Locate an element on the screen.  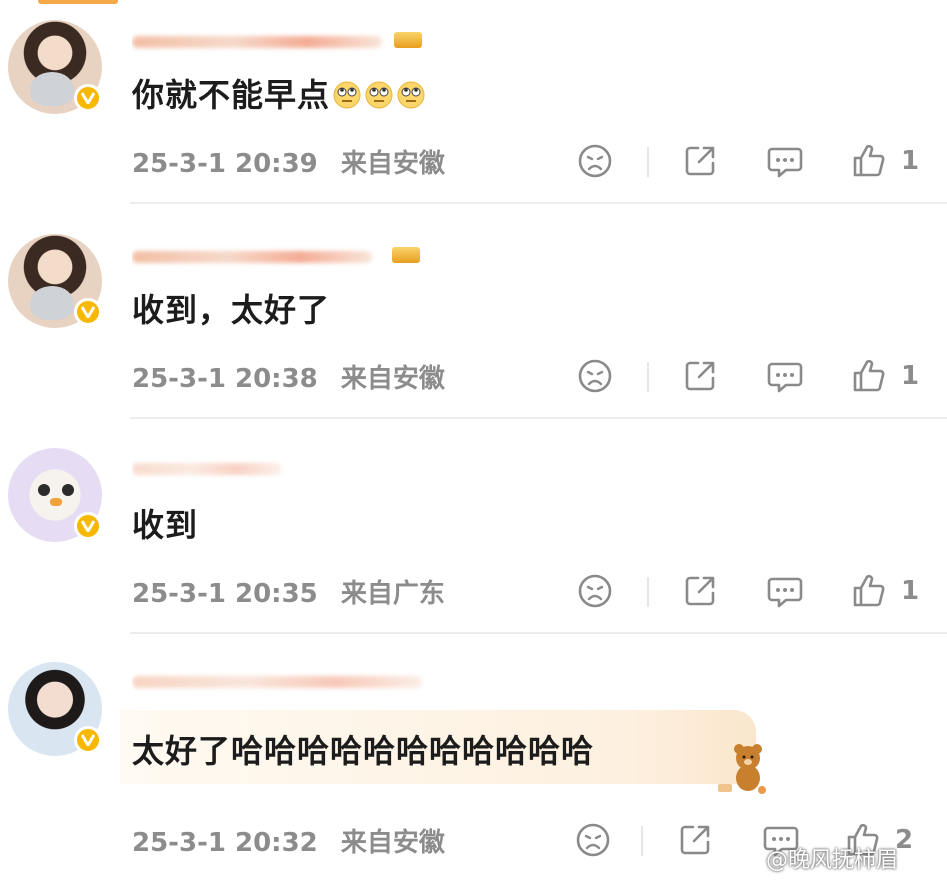
rolling-eyes-emoji-icon is located at coordinates (378, 95).